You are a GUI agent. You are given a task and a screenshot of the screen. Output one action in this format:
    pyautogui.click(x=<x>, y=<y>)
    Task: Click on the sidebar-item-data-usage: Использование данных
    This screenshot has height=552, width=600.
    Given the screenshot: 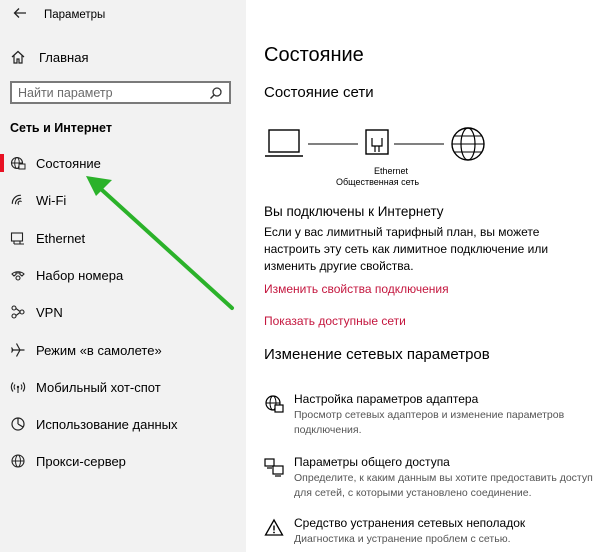 What is the action you would take?
    pyautogui.click(x=123, y=424)
    